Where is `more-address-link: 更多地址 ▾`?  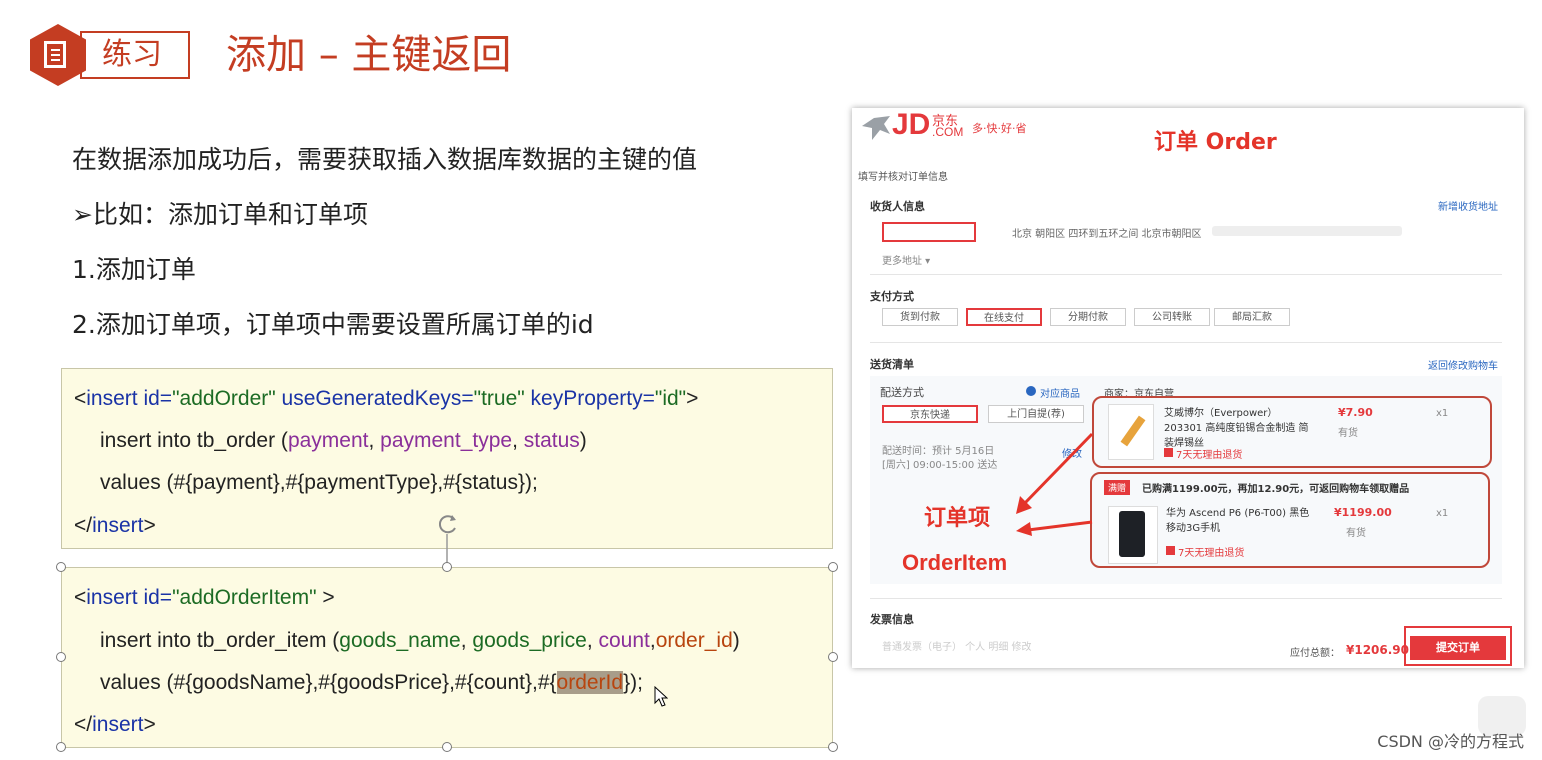
more-address-link: 更多地址 ▾ is located at coordinates (906, 259).